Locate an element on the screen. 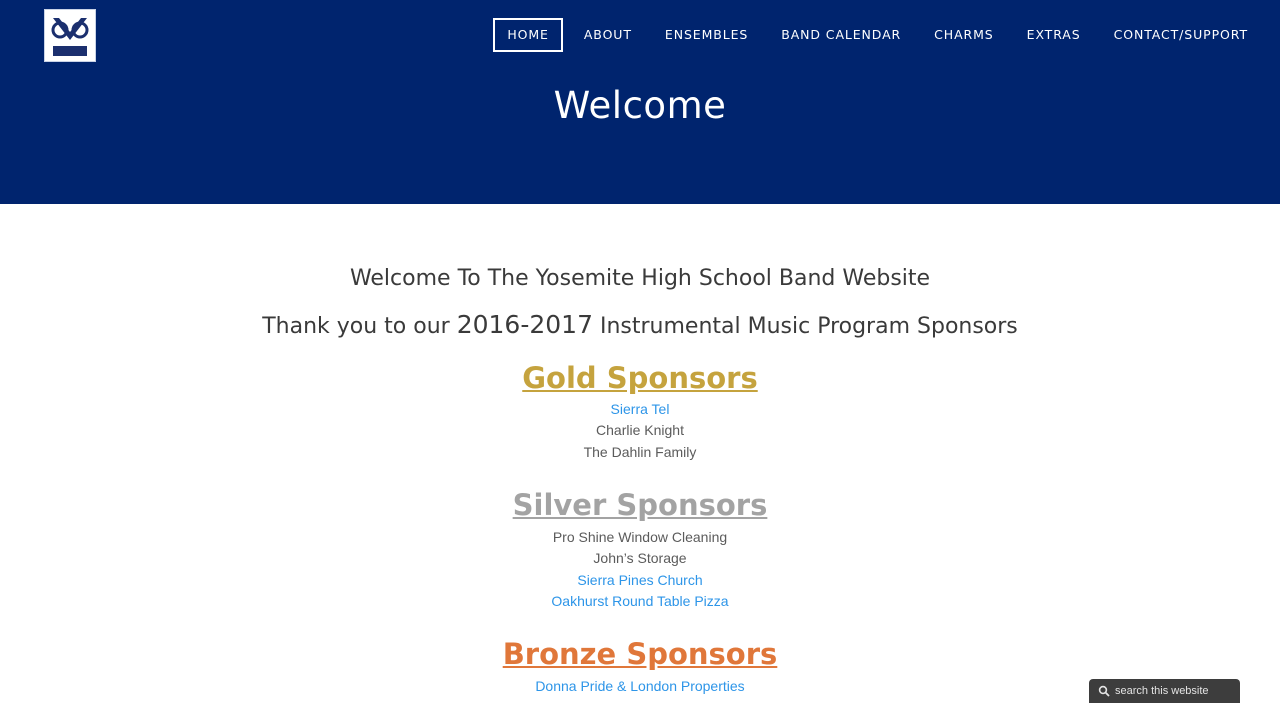 The image size is (1280, 703). nav-item-about: ABOUT is located at coordinates (608, 35).